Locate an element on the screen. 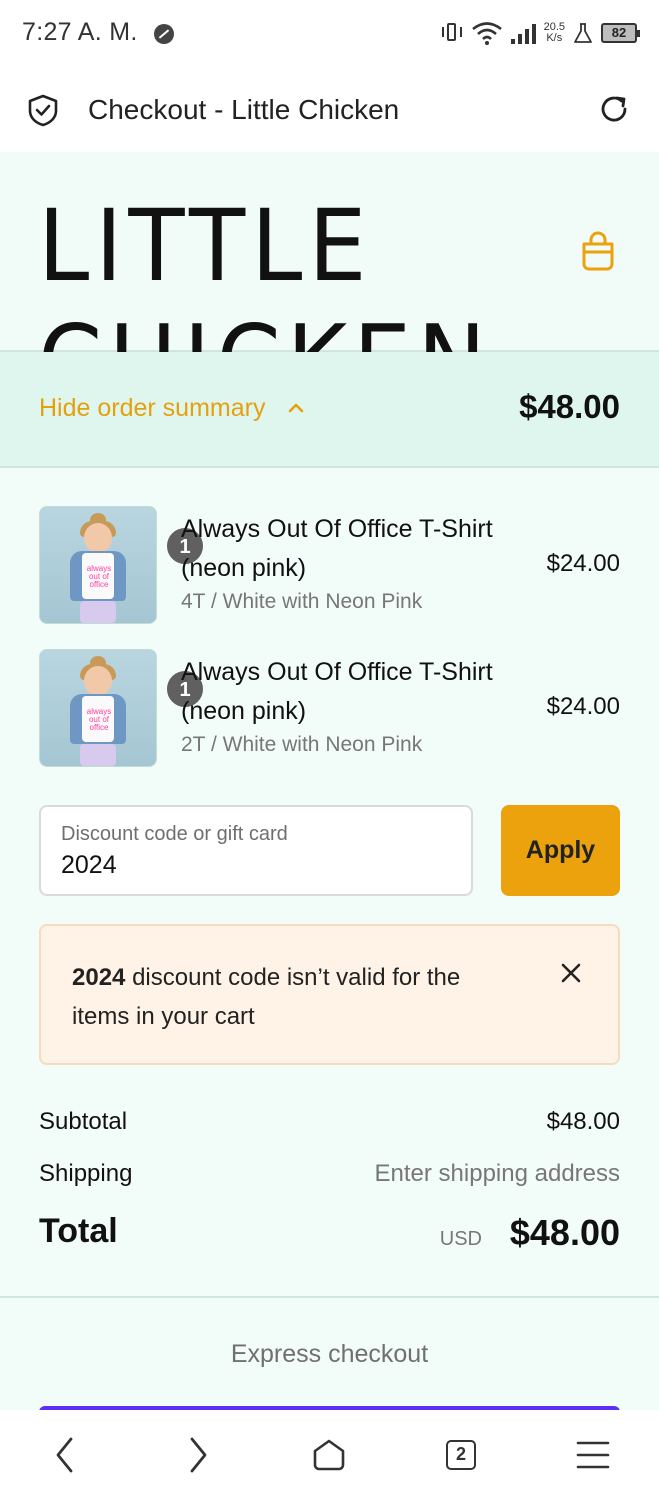  browser-nav-bar: 2 is located at coordinates (329, 1455).